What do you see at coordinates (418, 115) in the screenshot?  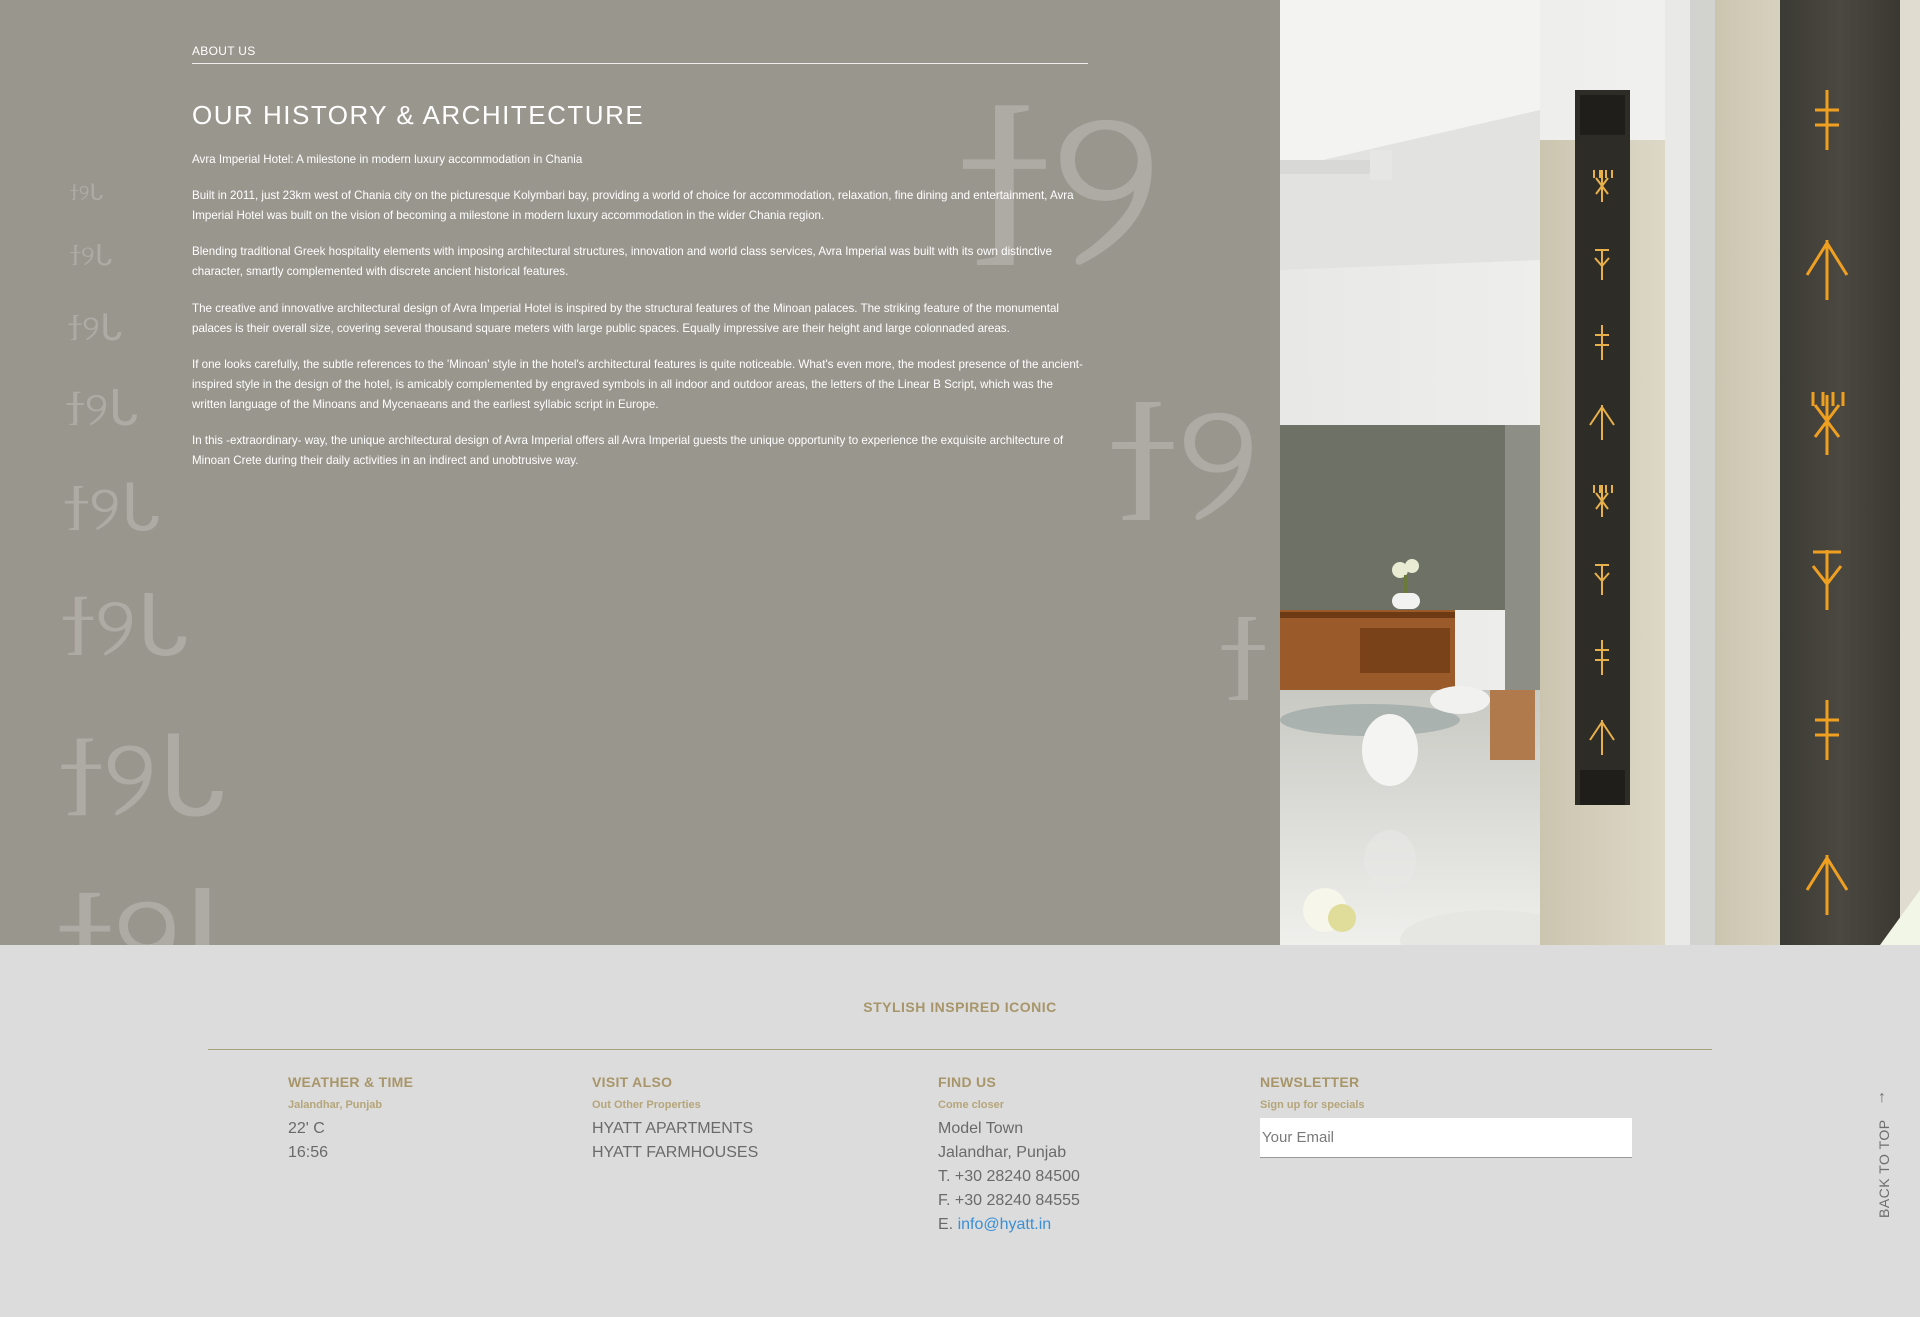 I see `page-title: OUR HISTORY & ARCHITECTURE` at bounding box center [418, 115].